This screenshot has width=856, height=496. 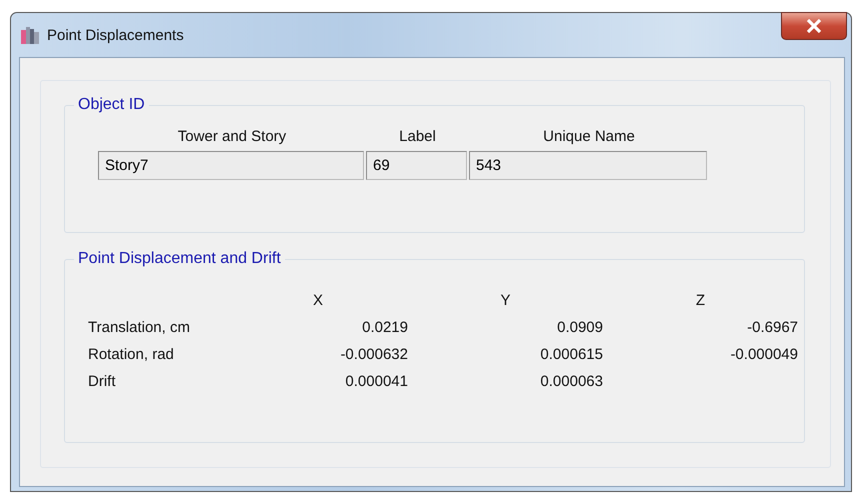 What do you see at coordinates (416, 165) in the screenshot?
I see `value-field: 69` at bounding box center [416, 165].